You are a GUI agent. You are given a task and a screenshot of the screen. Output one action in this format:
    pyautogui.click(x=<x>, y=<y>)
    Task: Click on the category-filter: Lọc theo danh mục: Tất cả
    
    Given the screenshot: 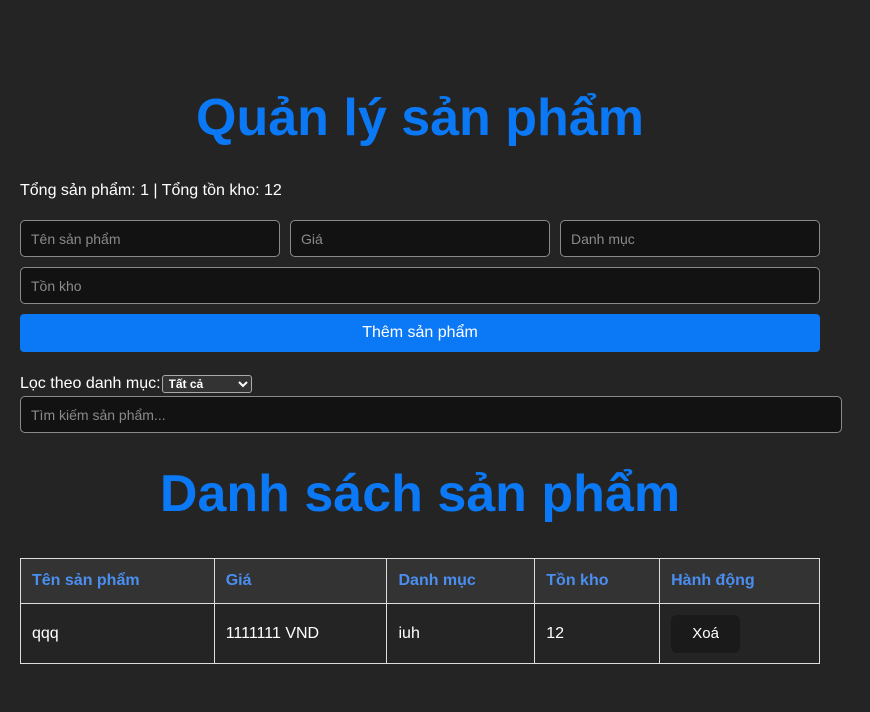 What is the action you would take?
    pyautogui.click(x=136, y=384)
    